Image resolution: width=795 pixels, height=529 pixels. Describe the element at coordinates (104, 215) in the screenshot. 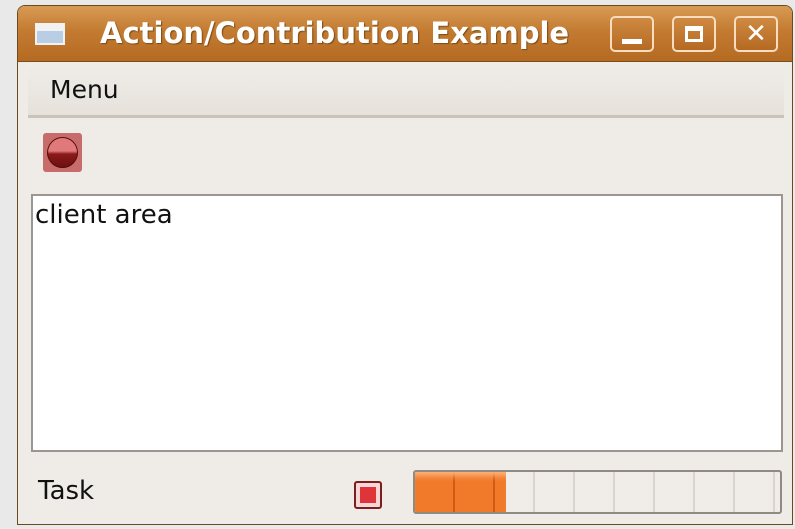

I see `client-area-text: client area` at that location.